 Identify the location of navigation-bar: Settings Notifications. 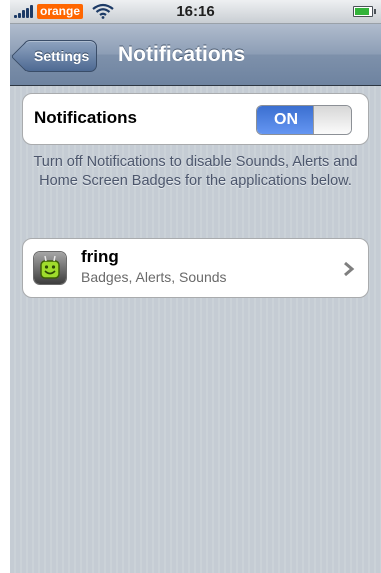
(195, 55).